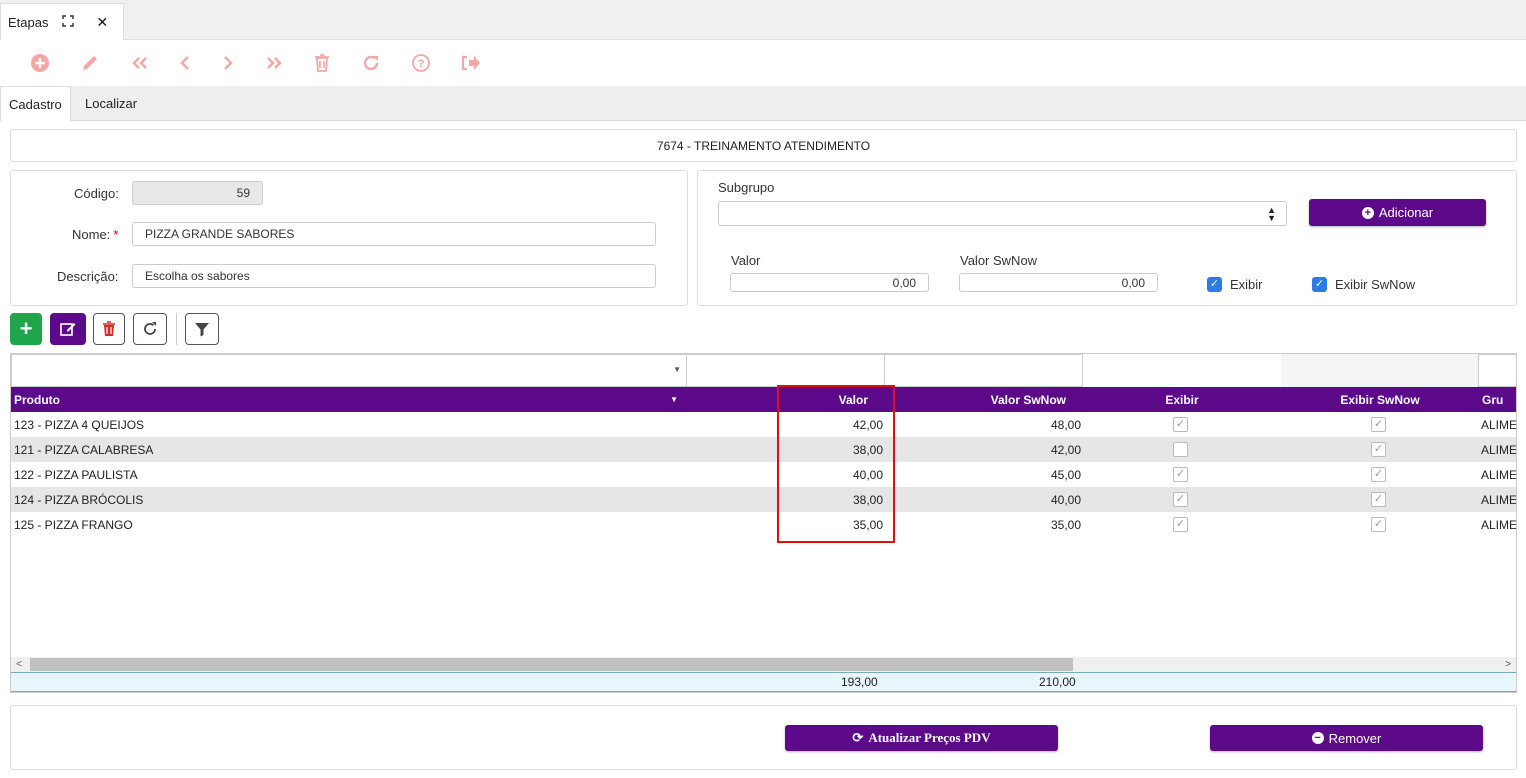  What do you see at coordinates (975, 399) in the screenshot?
I see `col-valor-swnow: Valor SwNow` at bounding box center [975, 399].